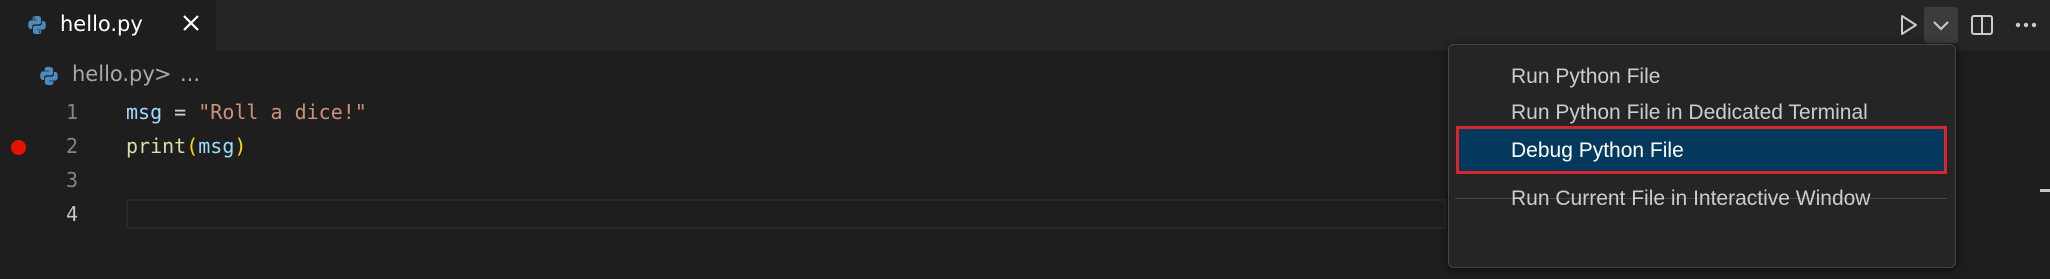  What do you see at coordinates (1982, 25) in the screenshot?
I see `split-editor-icon` at bounding box center [1982, 25].